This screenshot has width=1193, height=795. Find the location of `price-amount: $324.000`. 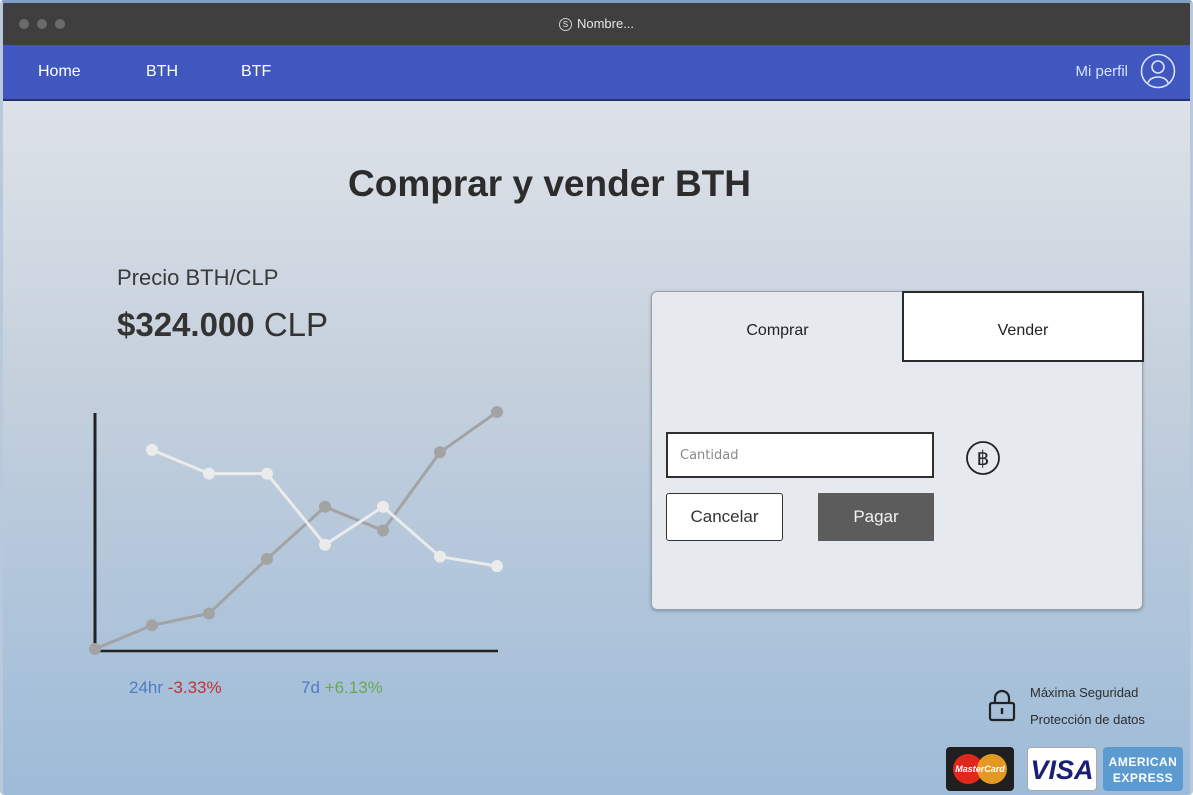

price-amount: $324.000 is located at coordinates (186, 324).